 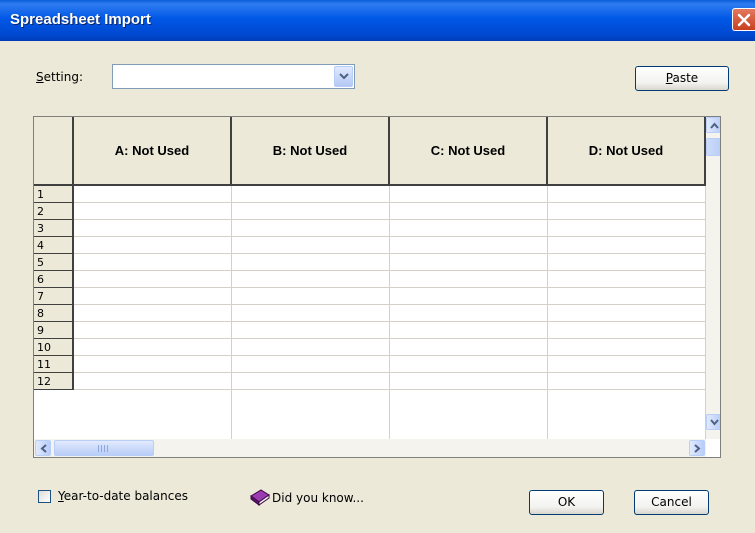 I want to click on row-header: 1, so click(x=54, y=194).